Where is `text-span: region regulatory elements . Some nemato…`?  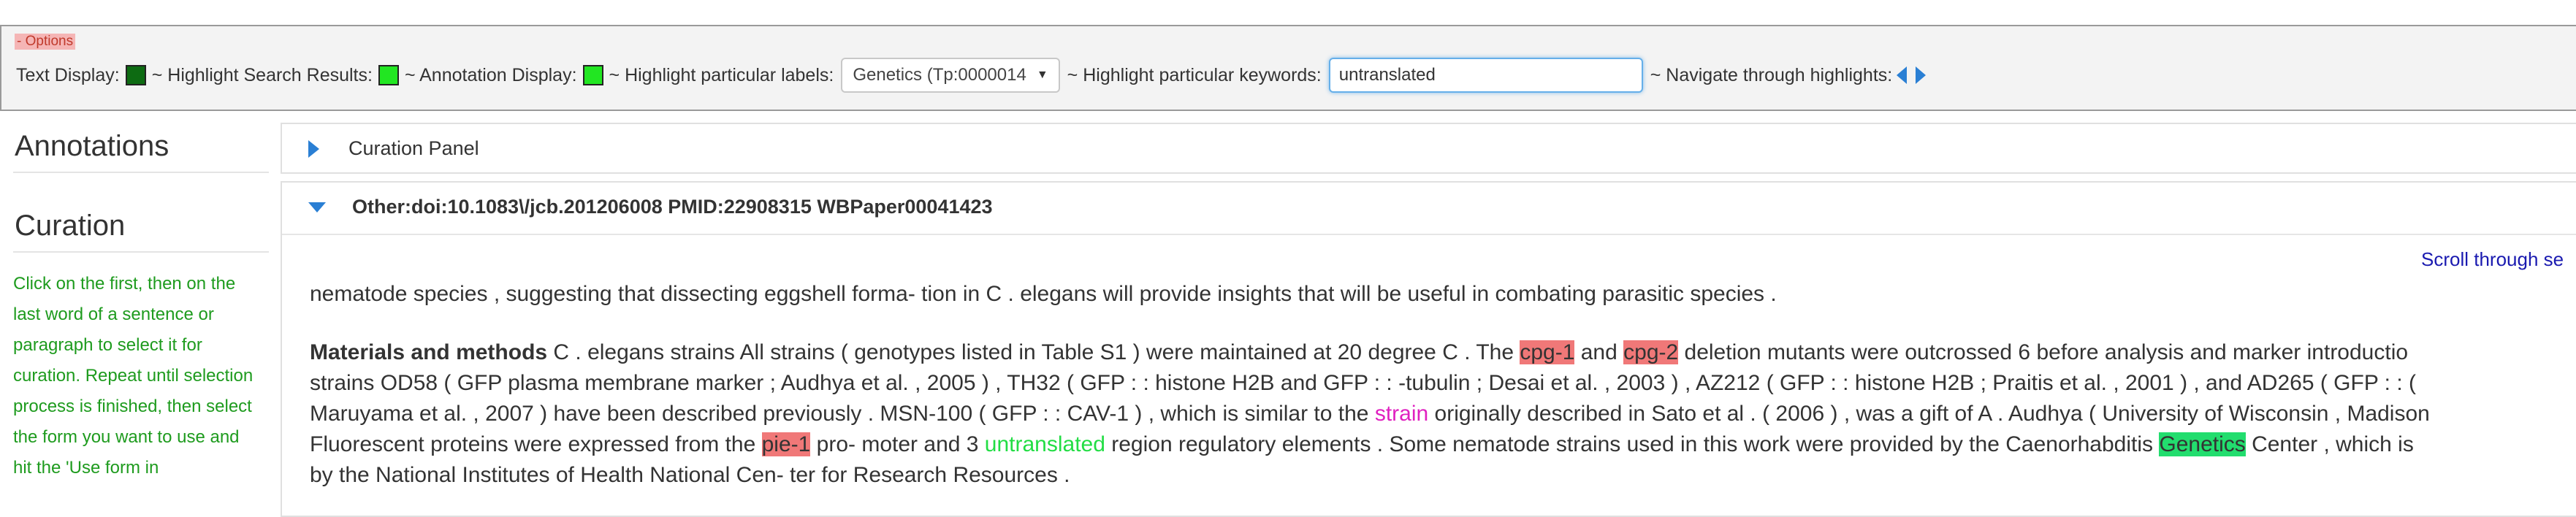
text-span: region regulatory elements . Some nemato… is located at coordinates (1632, 444).